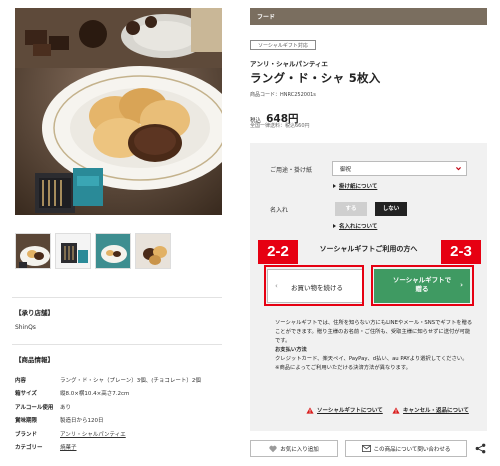  Describe the element at coordinates (289, 64) in the screenshot. I see `brand-name: アンリ・シャルパンティエ` at that location.